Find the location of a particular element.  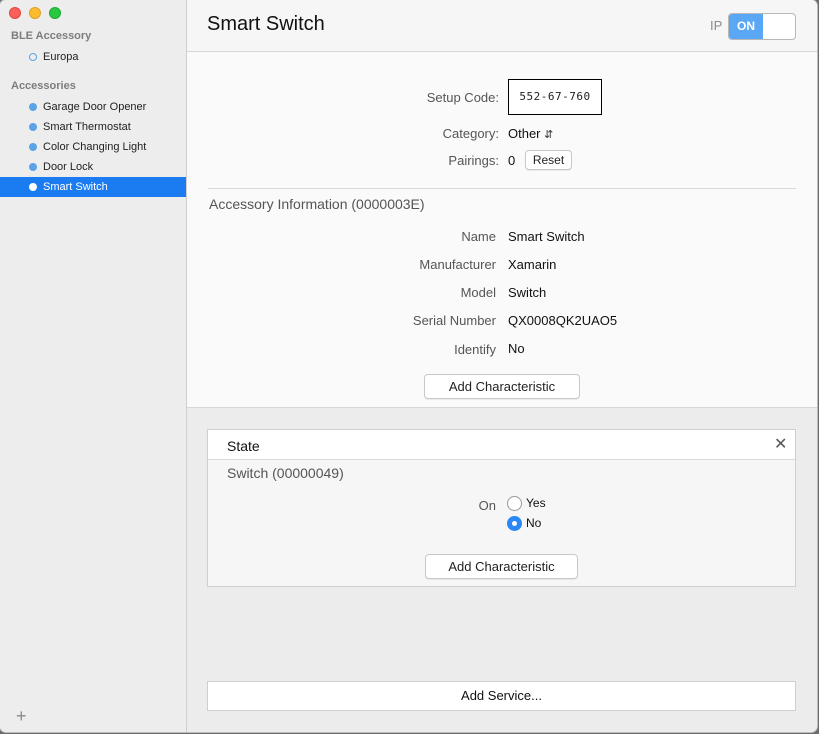

radio-no-label: No is located at coordinates (533, 523).